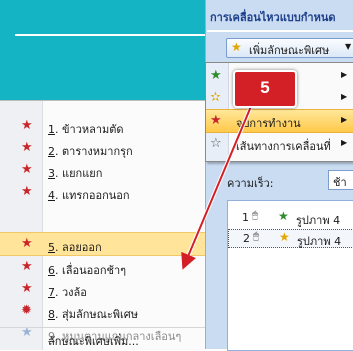 The width and height of the screenshot is (353, 351). I want to click on step-badge: 5, so click(265, 89).